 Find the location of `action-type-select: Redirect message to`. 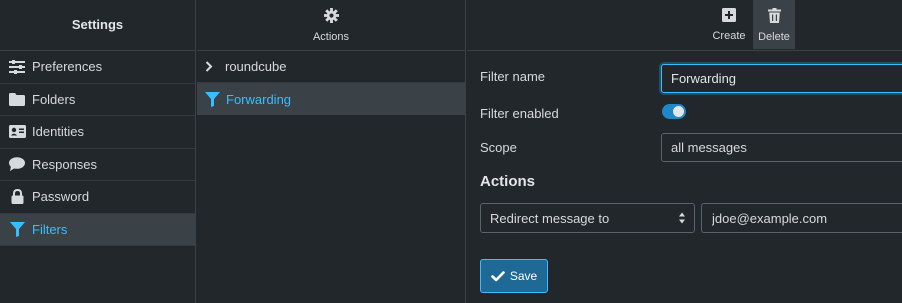

action-type-select: Redirect message to is located at coordinates (587, 218).